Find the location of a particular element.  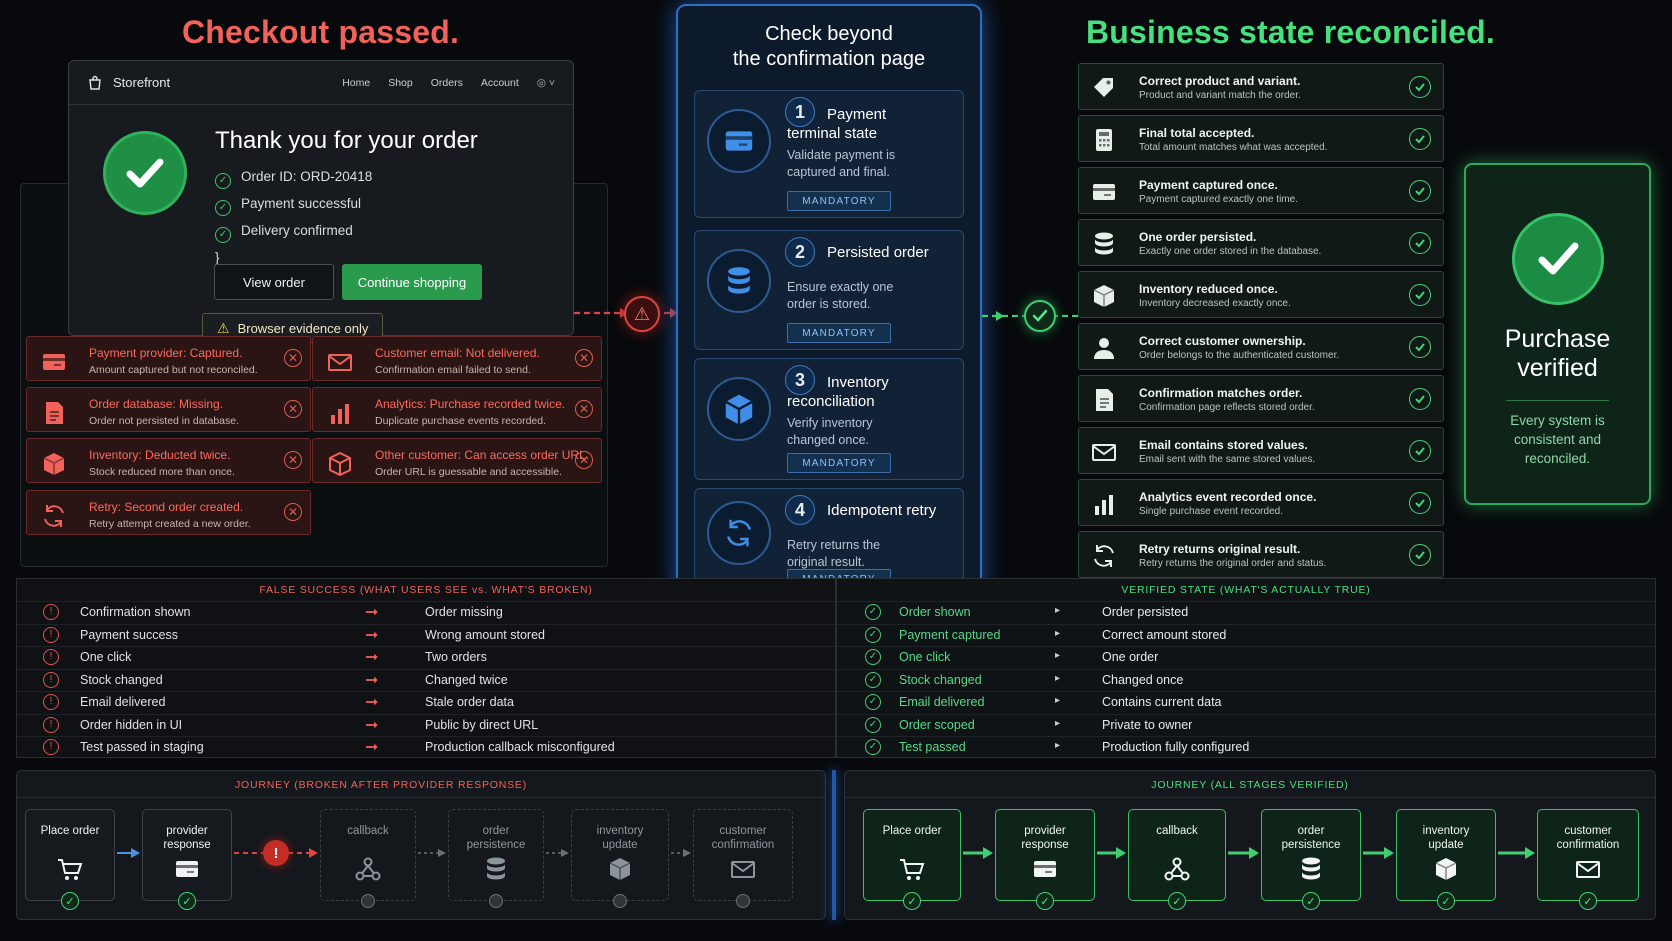

false-claim: Confirmation shown is located at coordinates (135, 612).